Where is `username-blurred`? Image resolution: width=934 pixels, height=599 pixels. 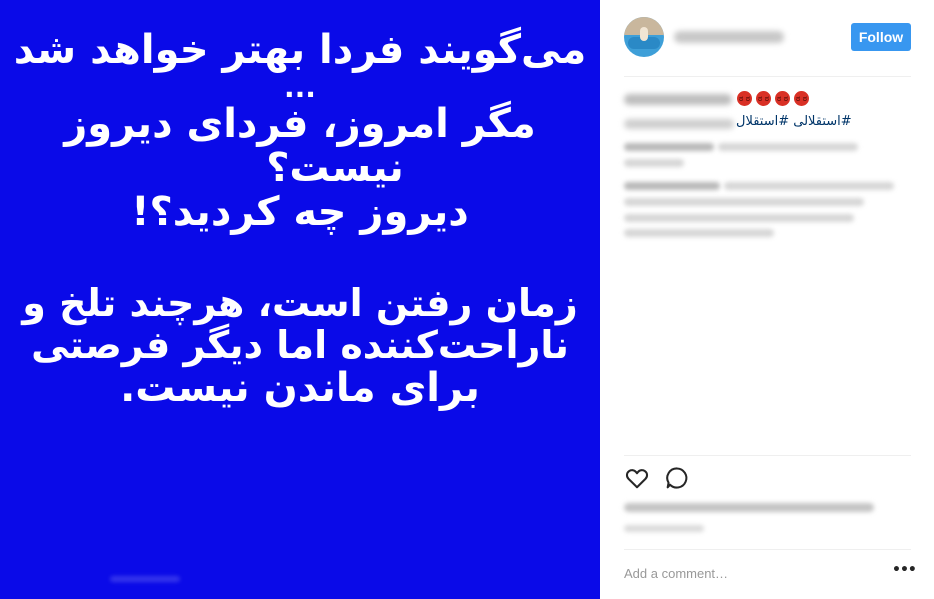 username-blurred is located at coordinates (729, 37).